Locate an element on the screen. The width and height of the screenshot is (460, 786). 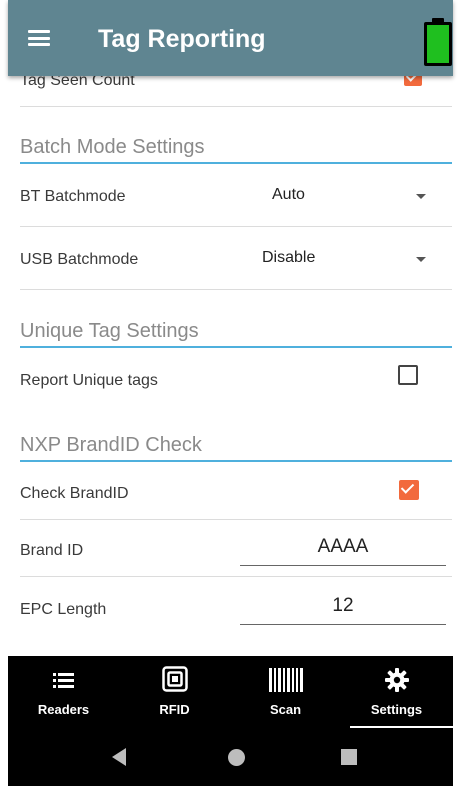
nav-settings: Settings is located at coordinates (396, 692).